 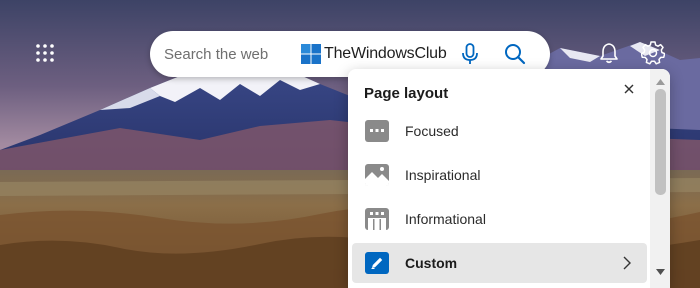 What do you see at coordinates (229, 54) in the screenshot?
I see `search-input` at bounding box center [229, 54].